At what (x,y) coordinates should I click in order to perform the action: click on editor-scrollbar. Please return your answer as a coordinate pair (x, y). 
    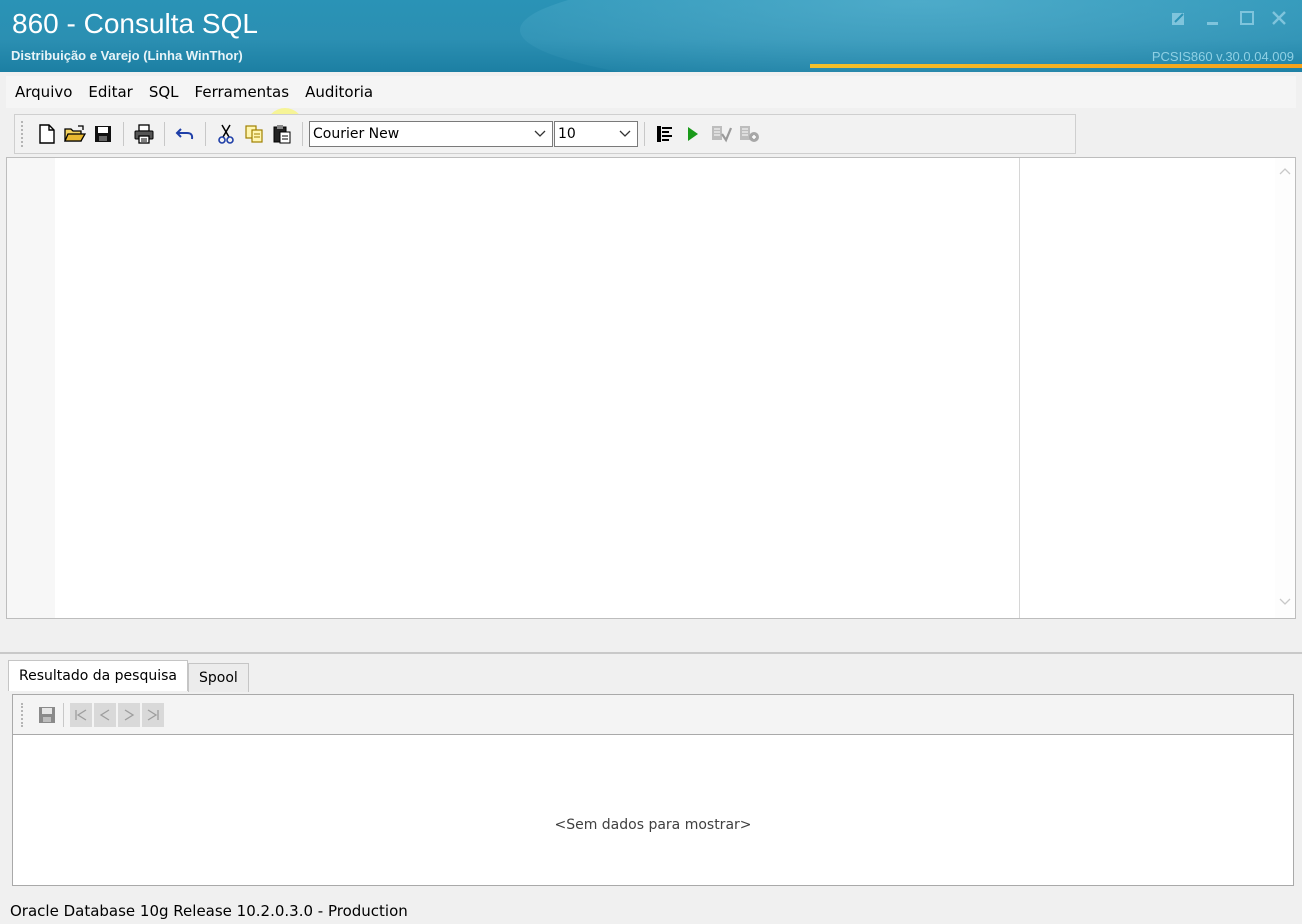
    Looking at the image, I should click on (1285, 388).